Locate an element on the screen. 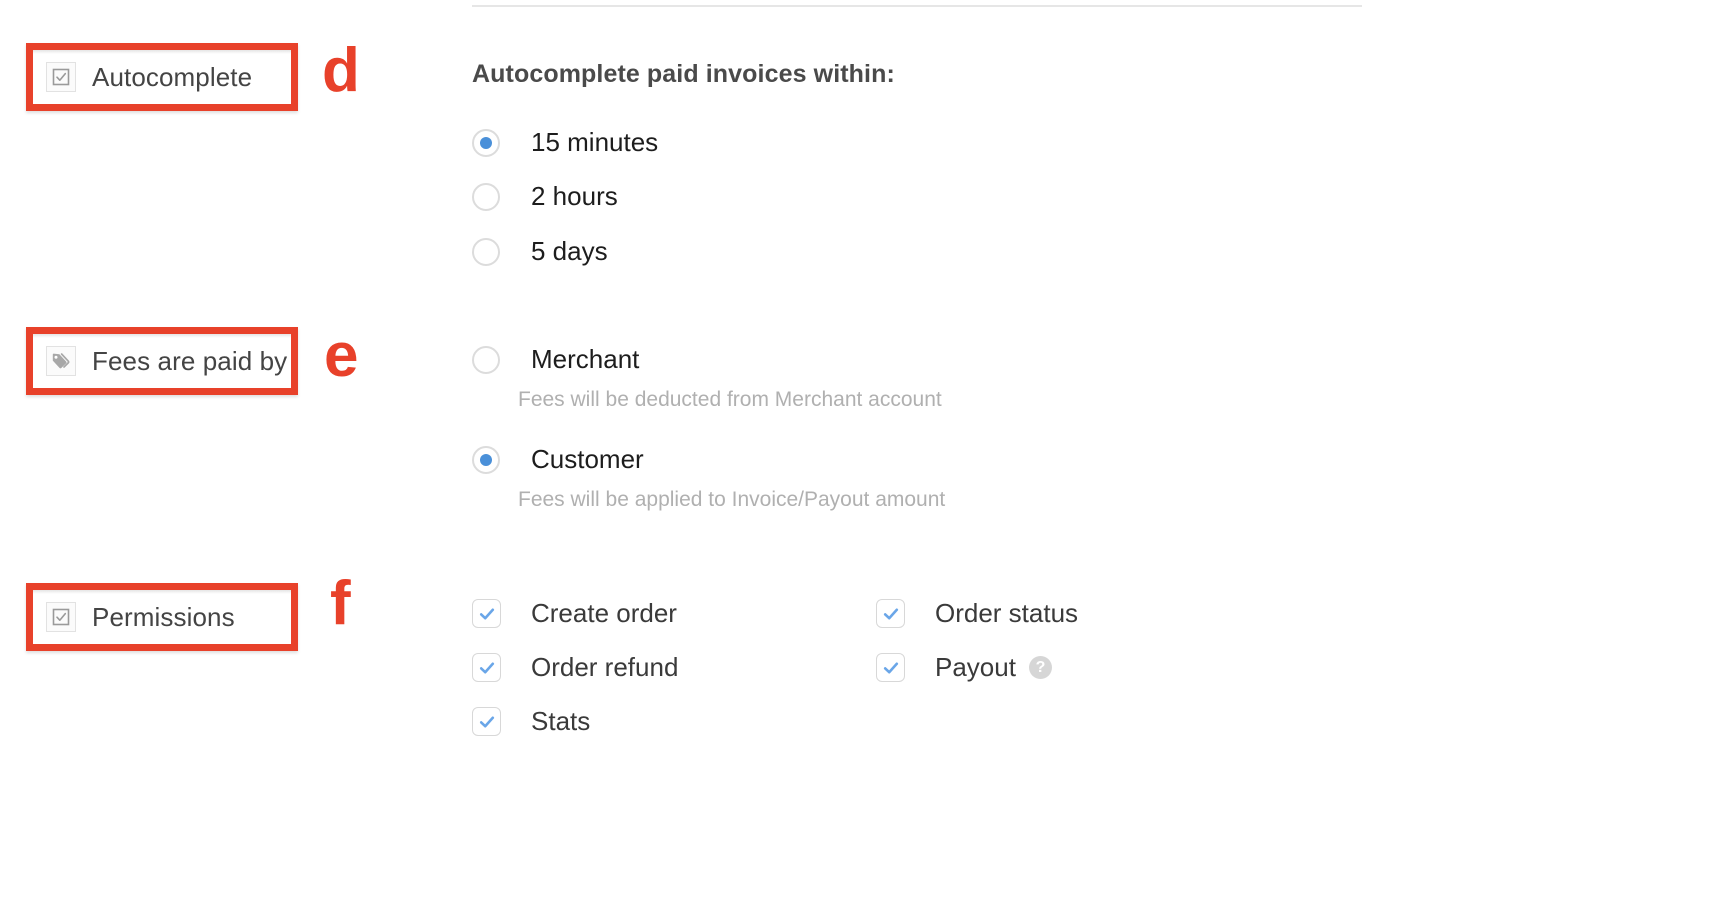 The image size is (1728, 898). section-divider is located at coordinates (917, 6).